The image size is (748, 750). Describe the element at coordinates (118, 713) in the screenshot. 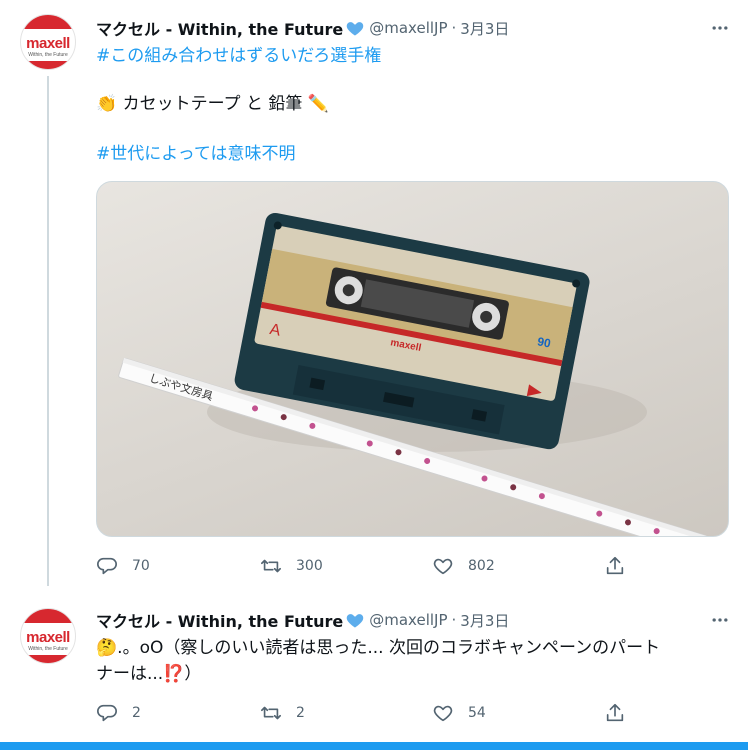

I see `reply-button: 2` at that location.